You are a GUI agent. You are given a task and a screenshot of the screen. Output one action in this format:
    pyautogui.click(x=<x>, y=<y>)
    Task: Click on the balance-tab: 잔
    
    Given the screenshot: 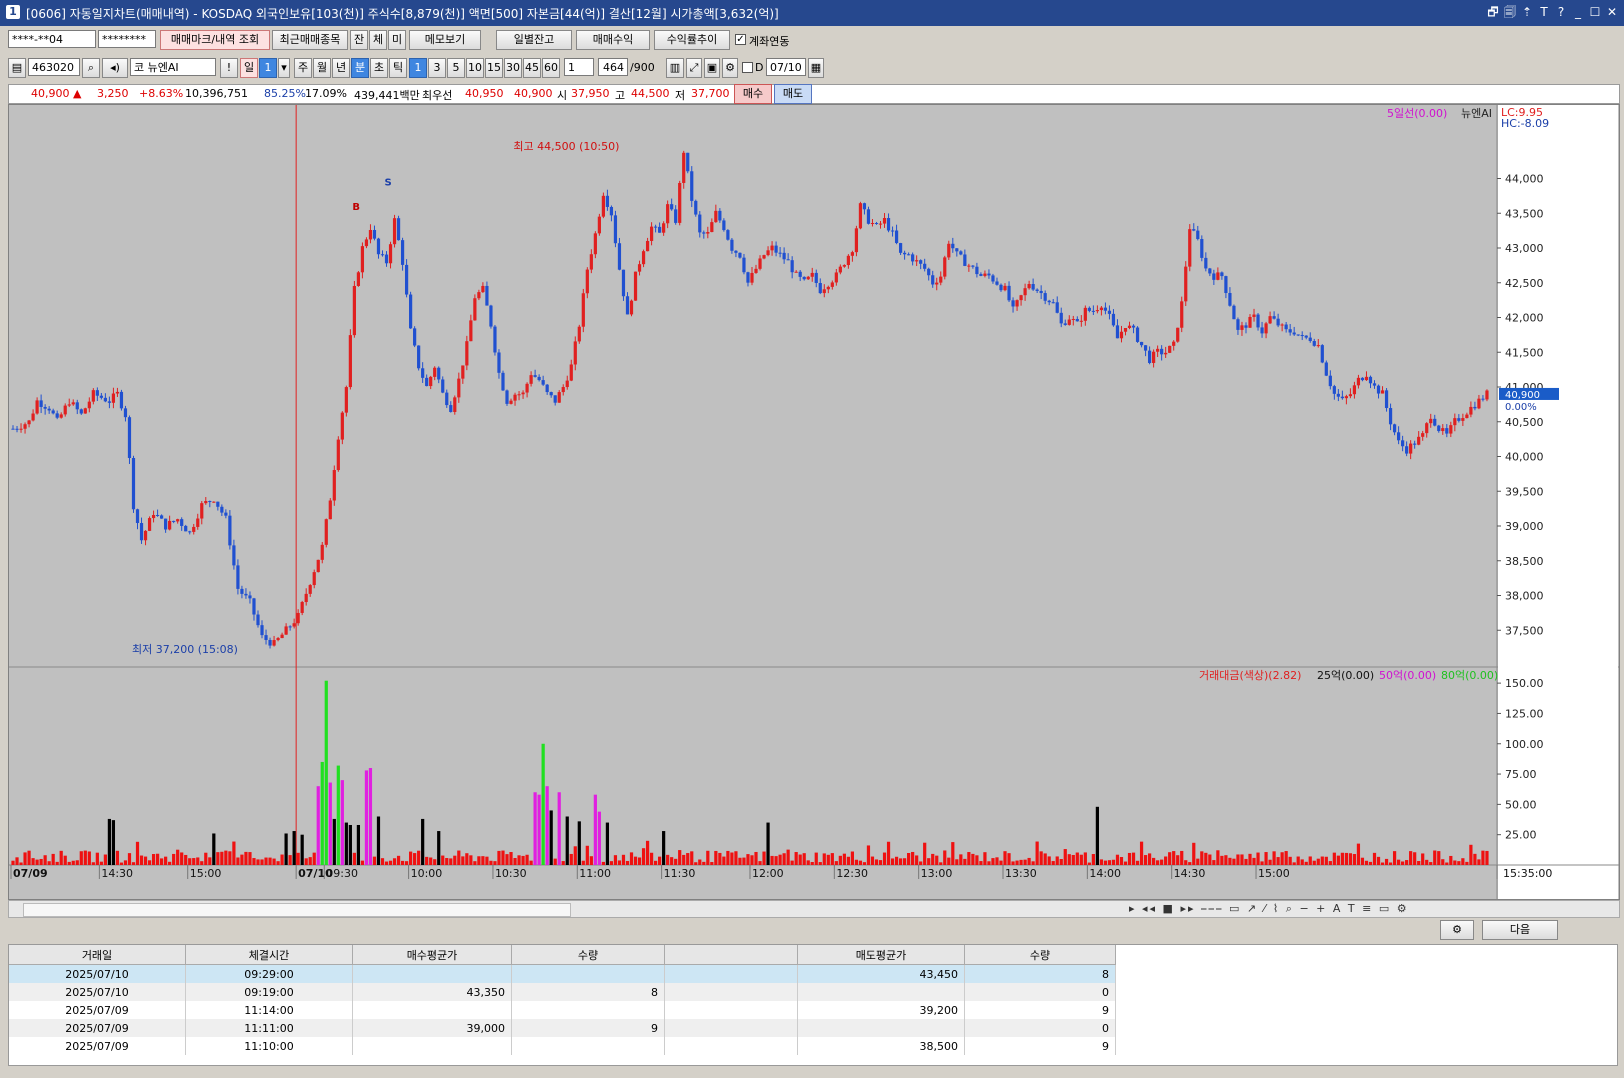 What is the action you would take?
    pyautogui.click(x=359, y=40)
    